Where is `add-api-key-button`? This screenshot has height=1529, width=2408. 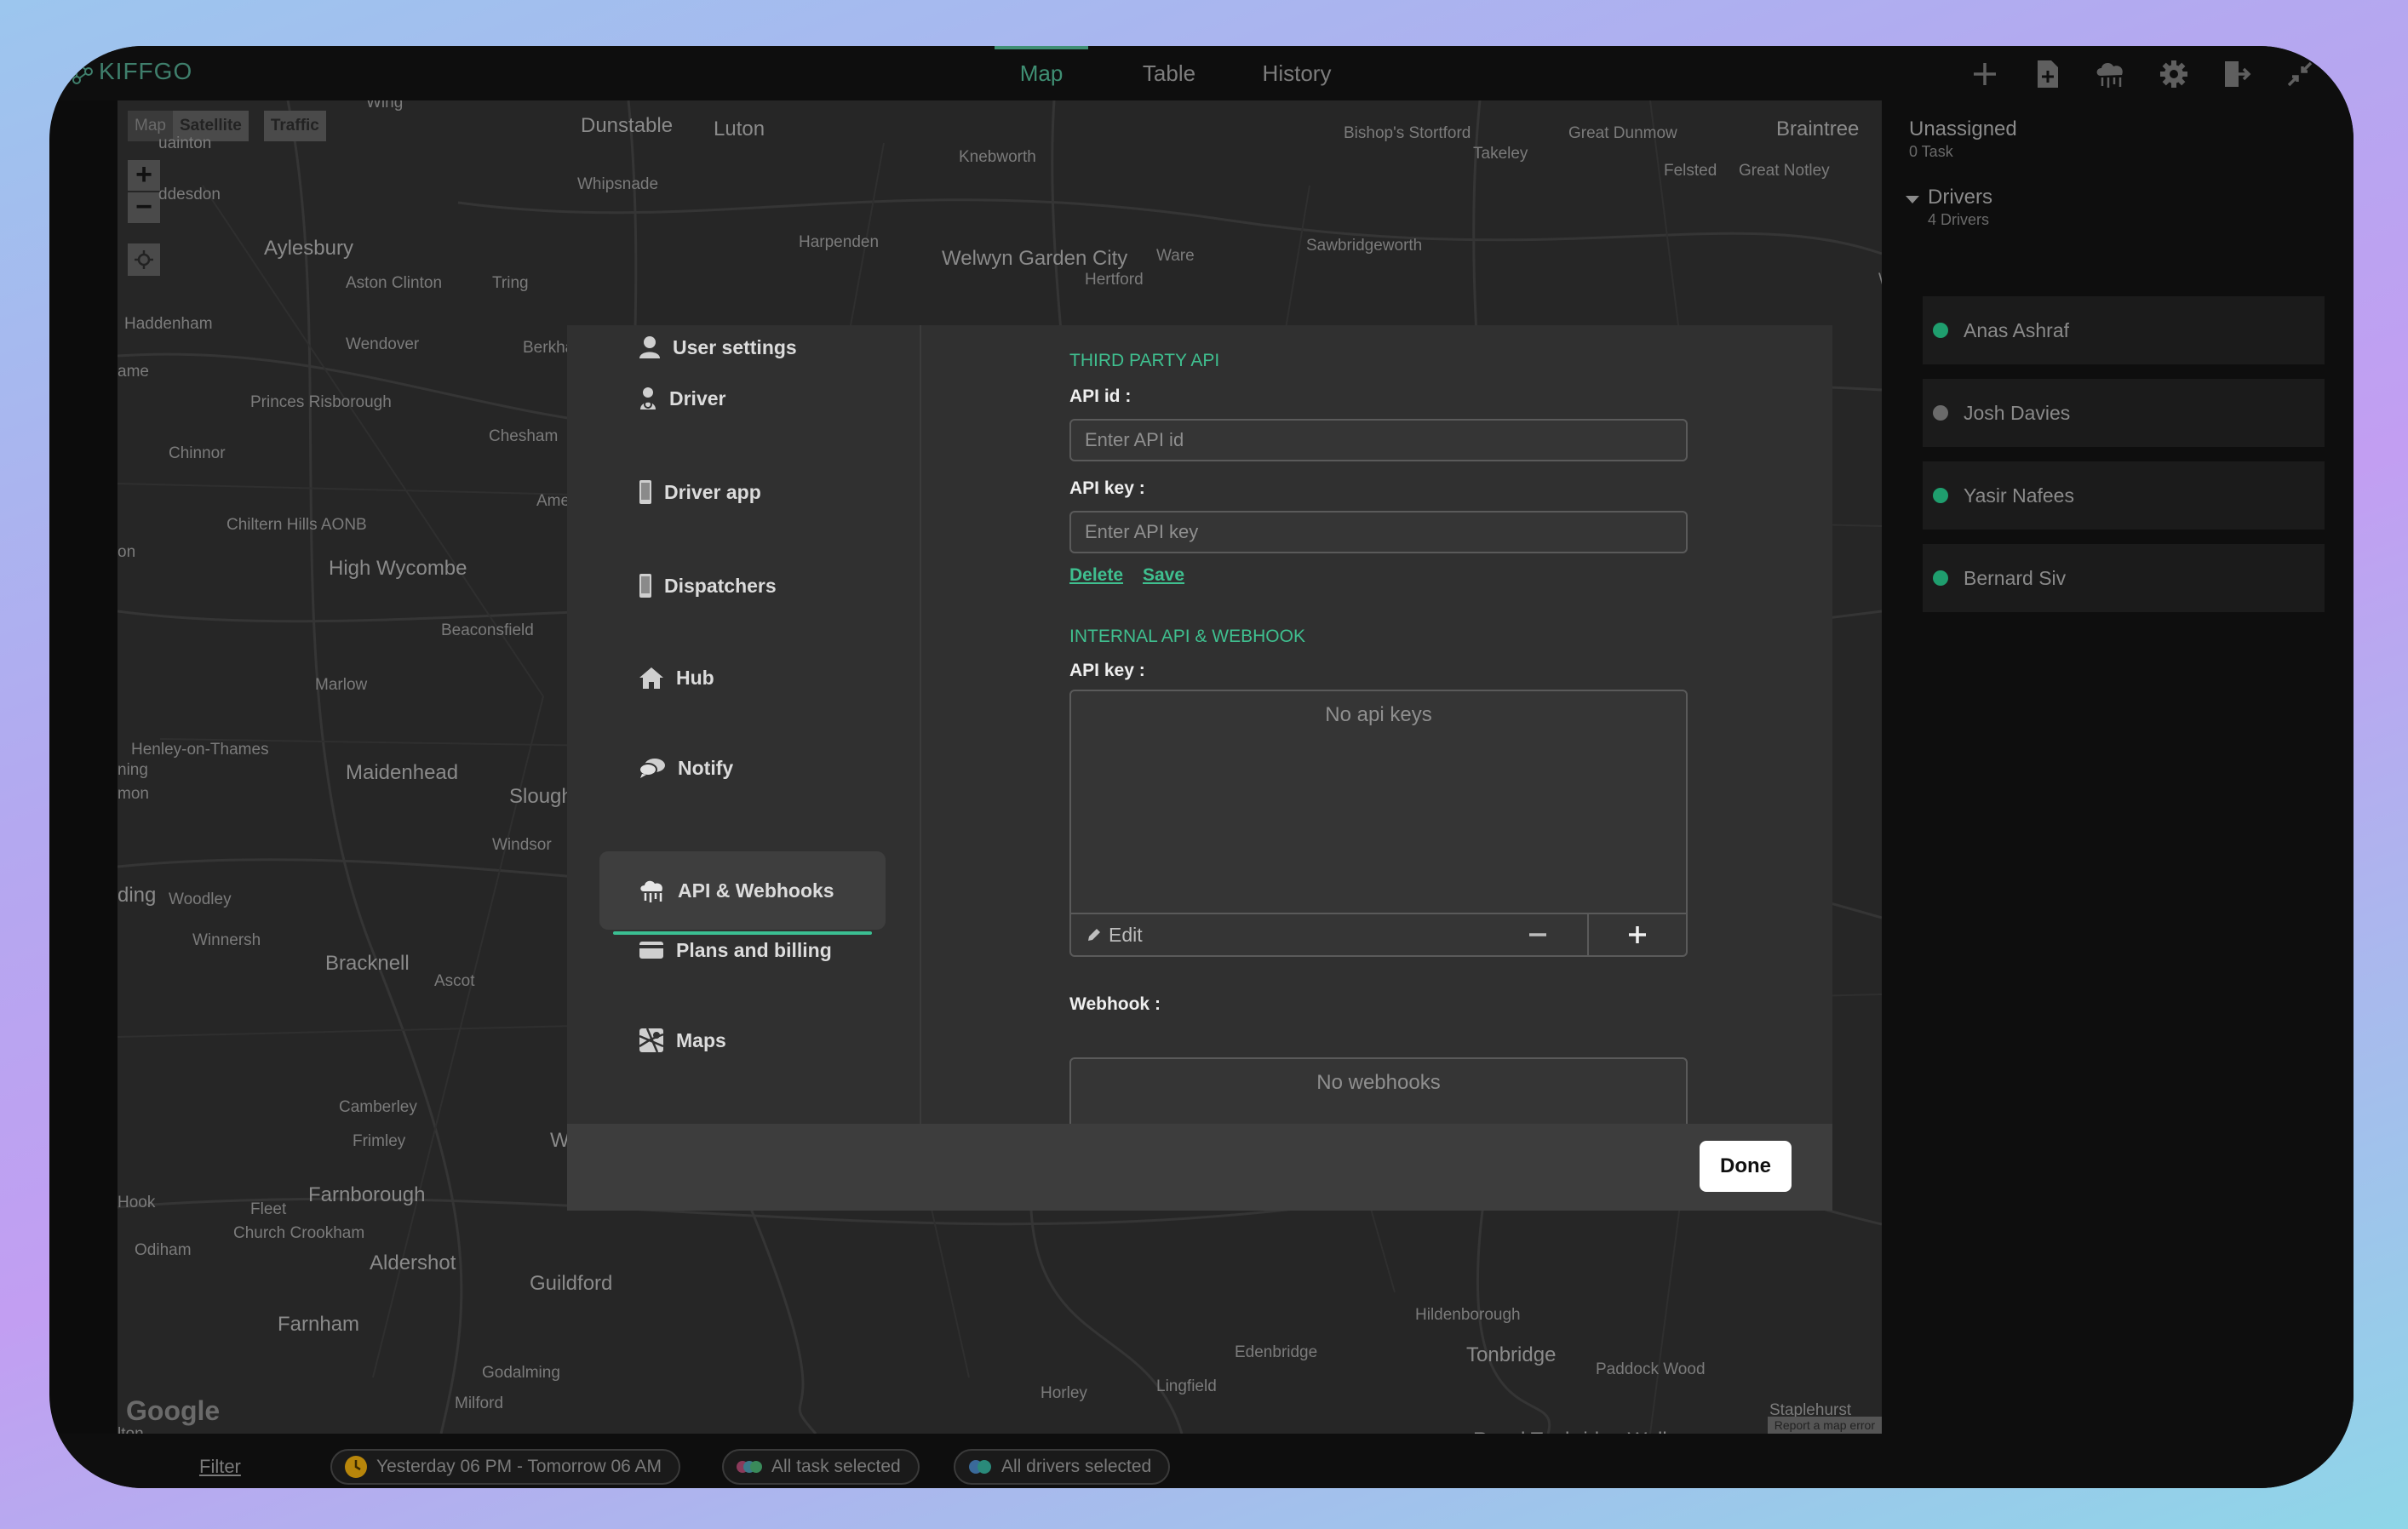
add-api-key-button is located at coordinates (1637, 935).